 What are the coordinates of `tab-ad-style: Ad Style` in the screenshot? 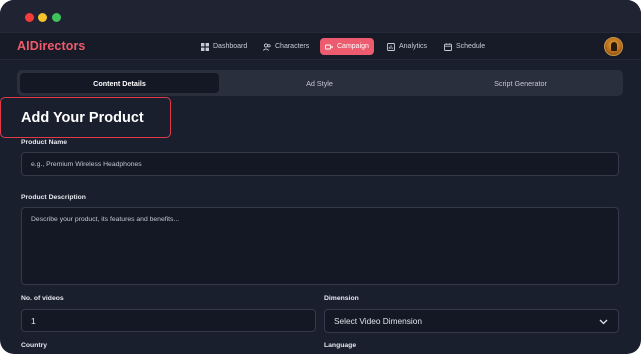 It's located at (319, 83).